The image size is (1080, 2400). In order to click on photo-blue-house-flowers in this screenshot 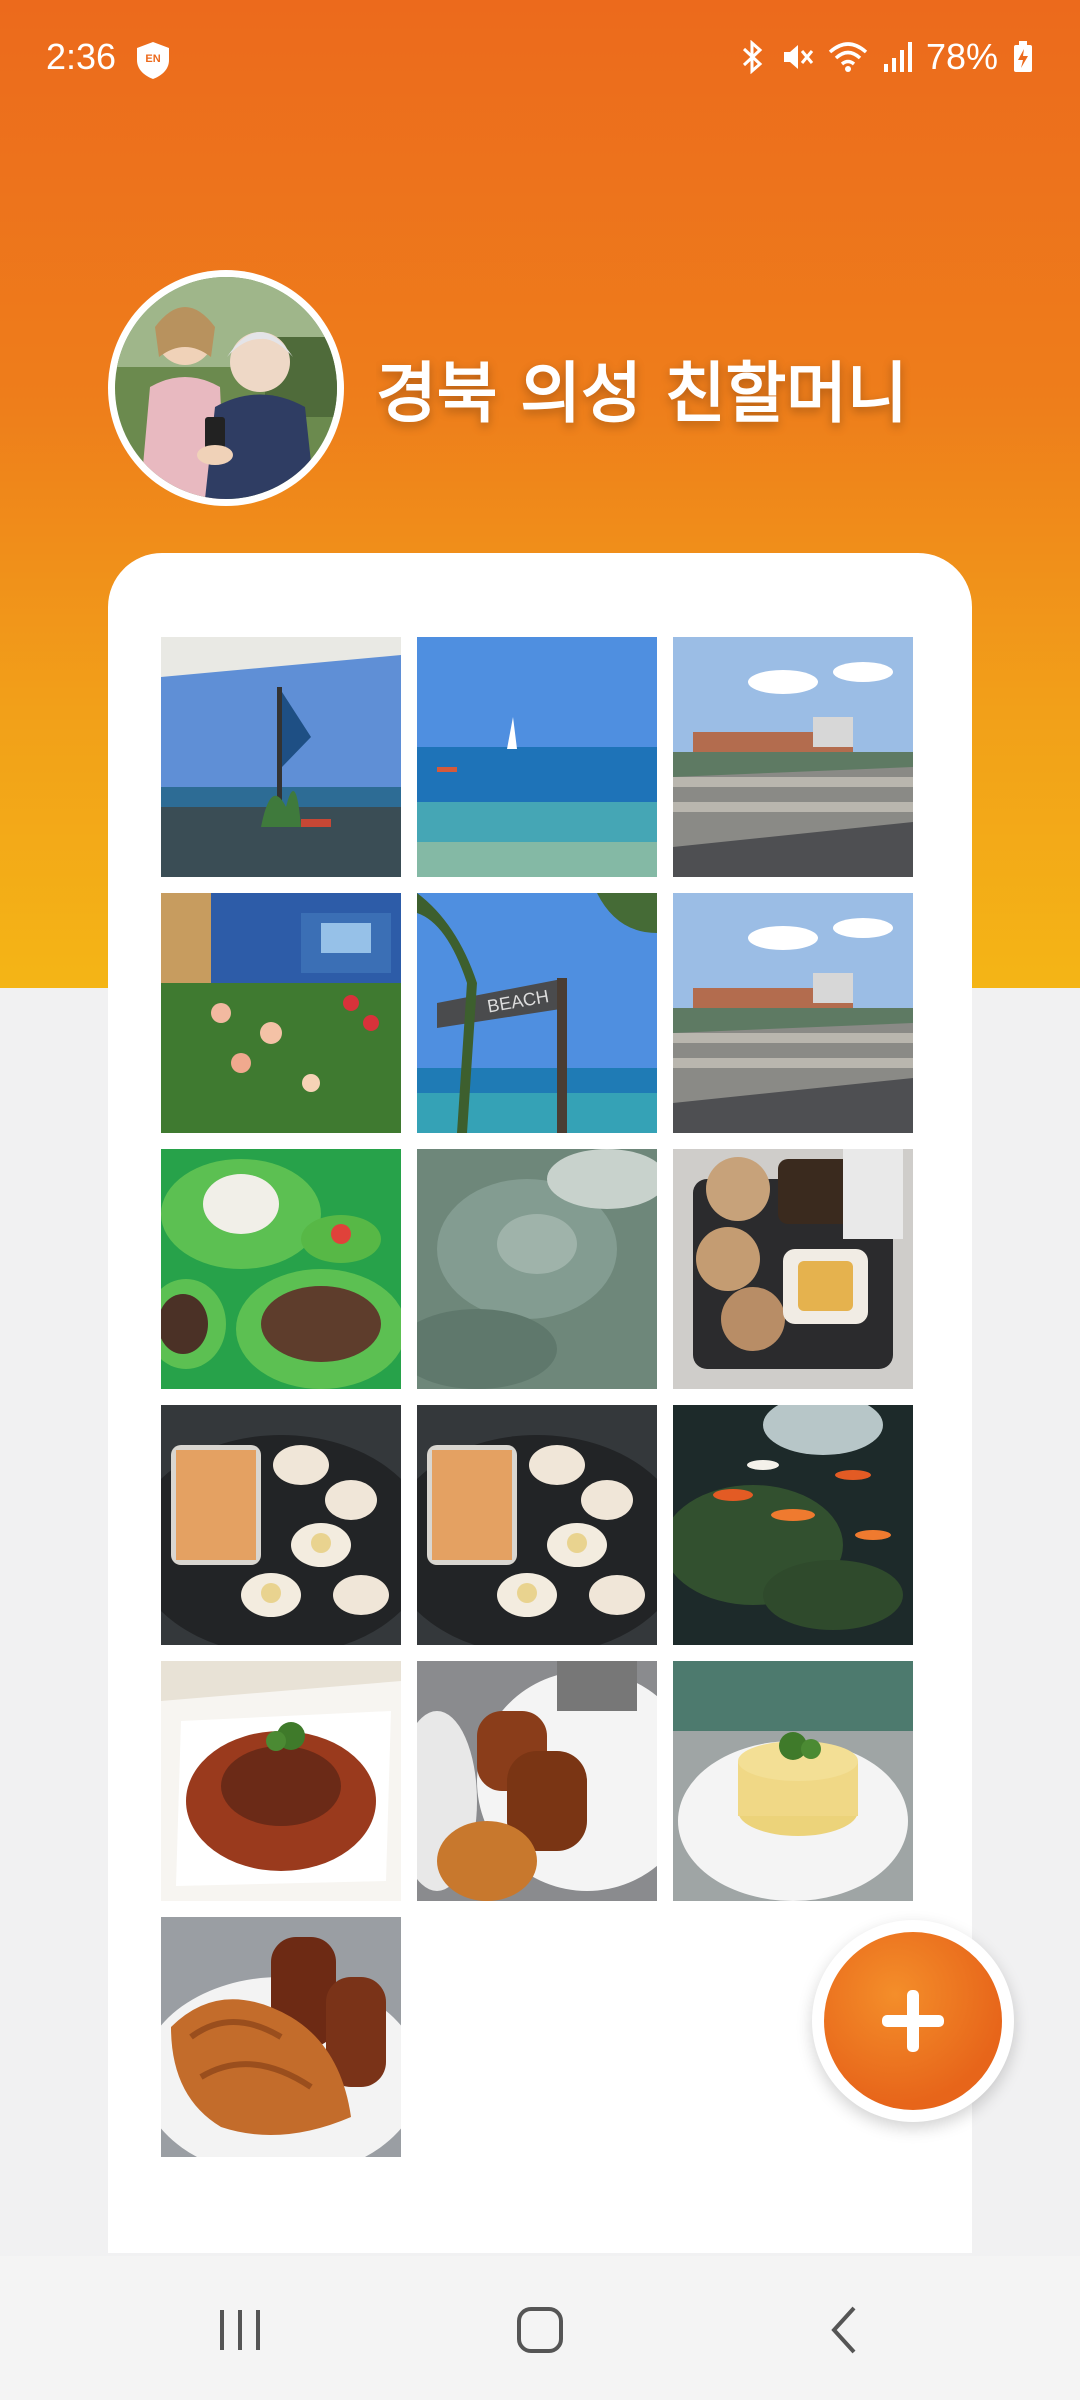, I will do `click(281, 1013)`.